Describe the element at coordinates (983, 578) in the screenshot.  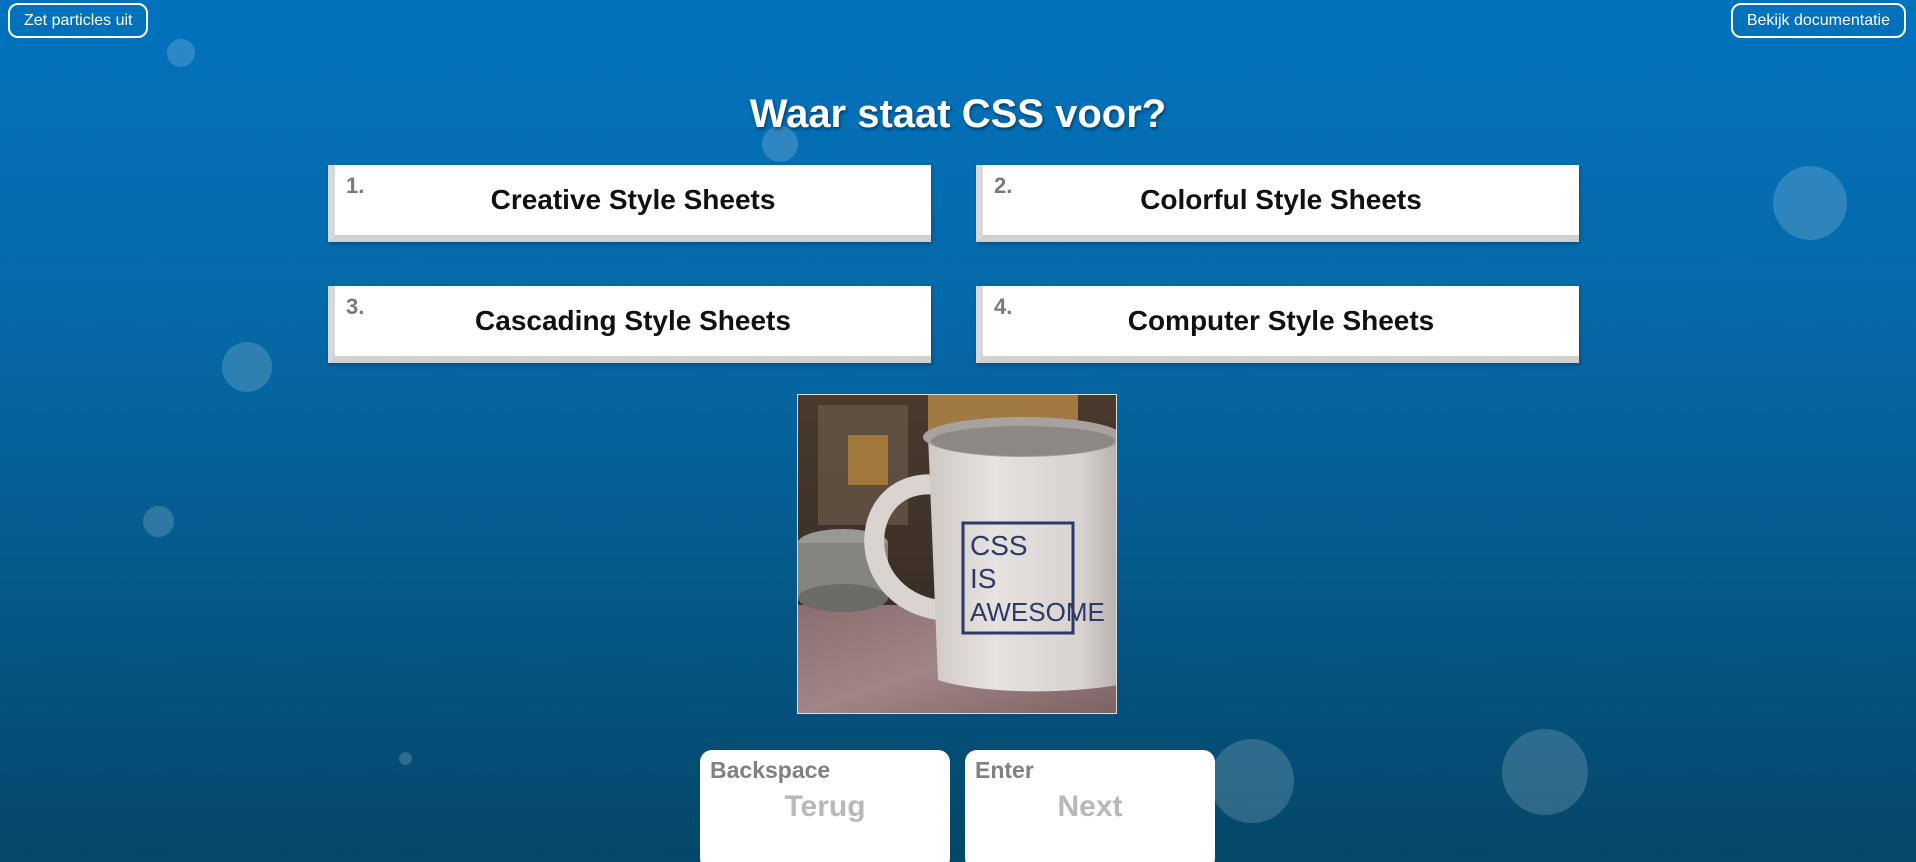
I see `mug-text-line: IS` at that location.